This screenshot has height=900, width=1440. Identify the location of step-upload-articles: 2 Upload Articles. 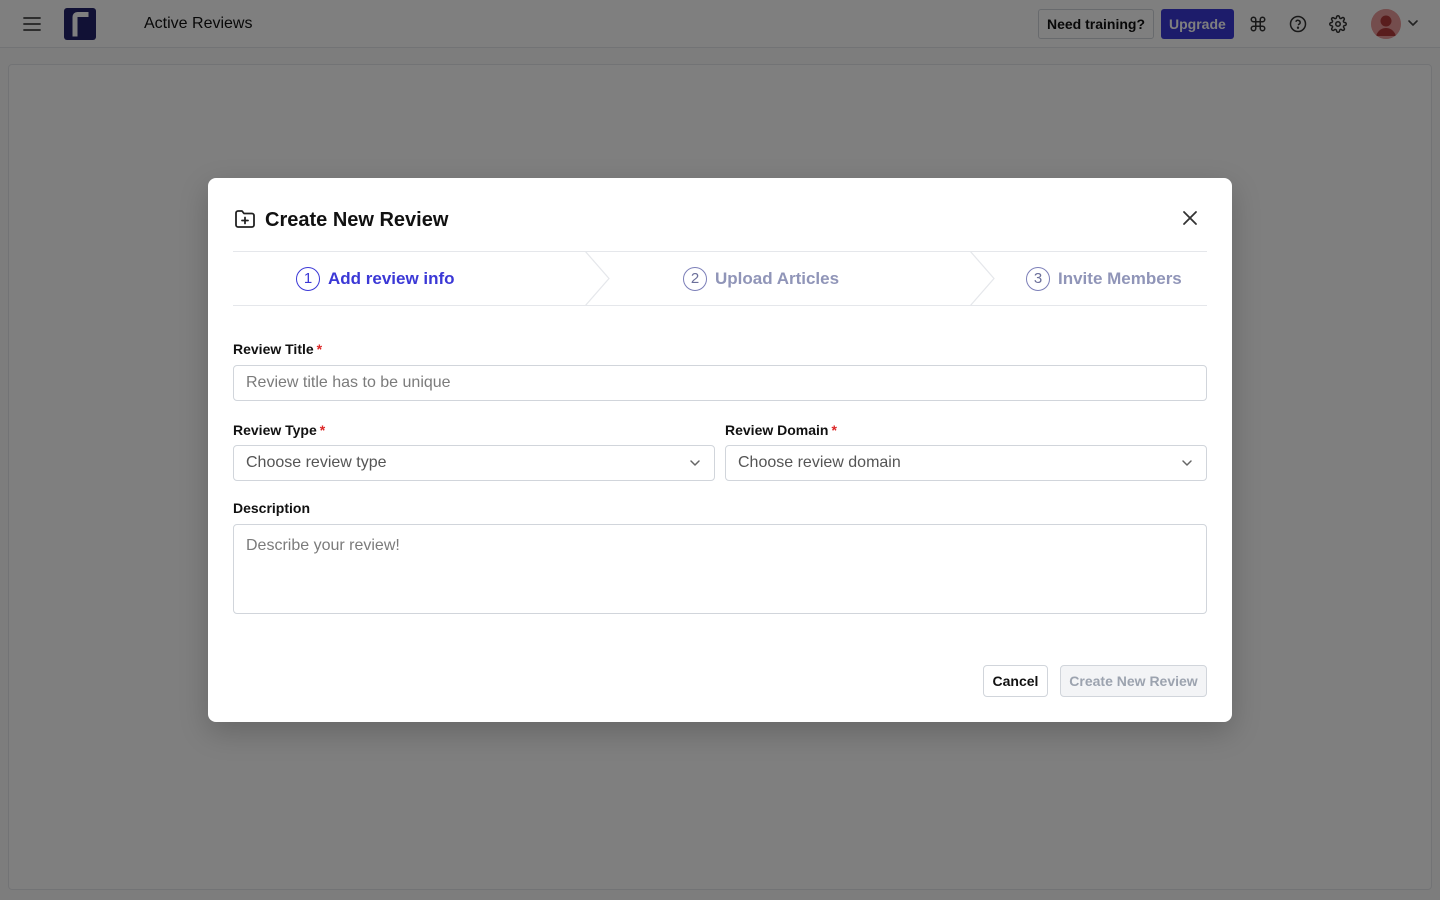
(761, 278).